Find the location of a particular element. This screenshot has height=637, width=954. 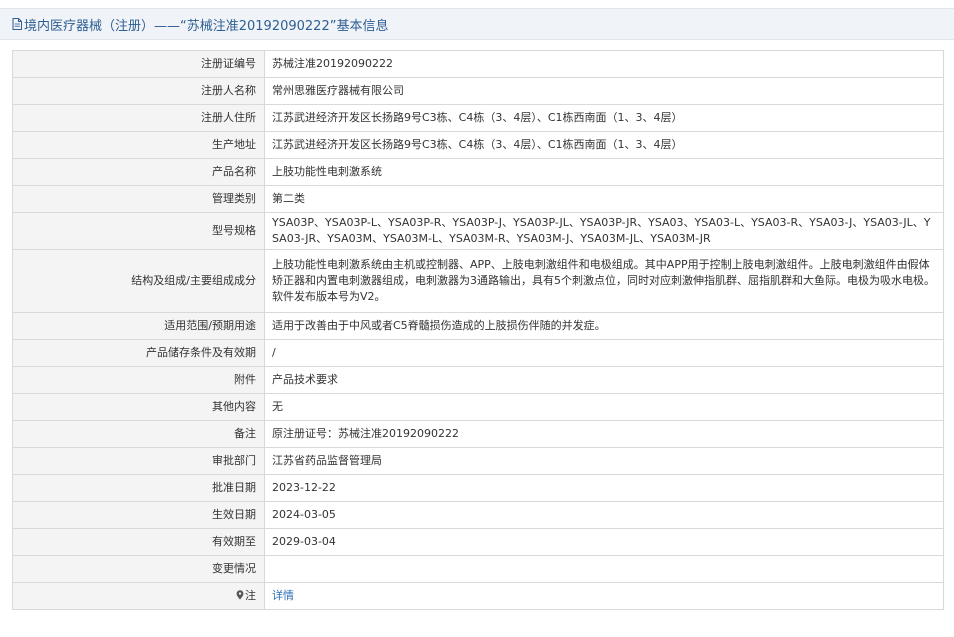

row-label: 批准日期 is located at coordinates (138, 488).